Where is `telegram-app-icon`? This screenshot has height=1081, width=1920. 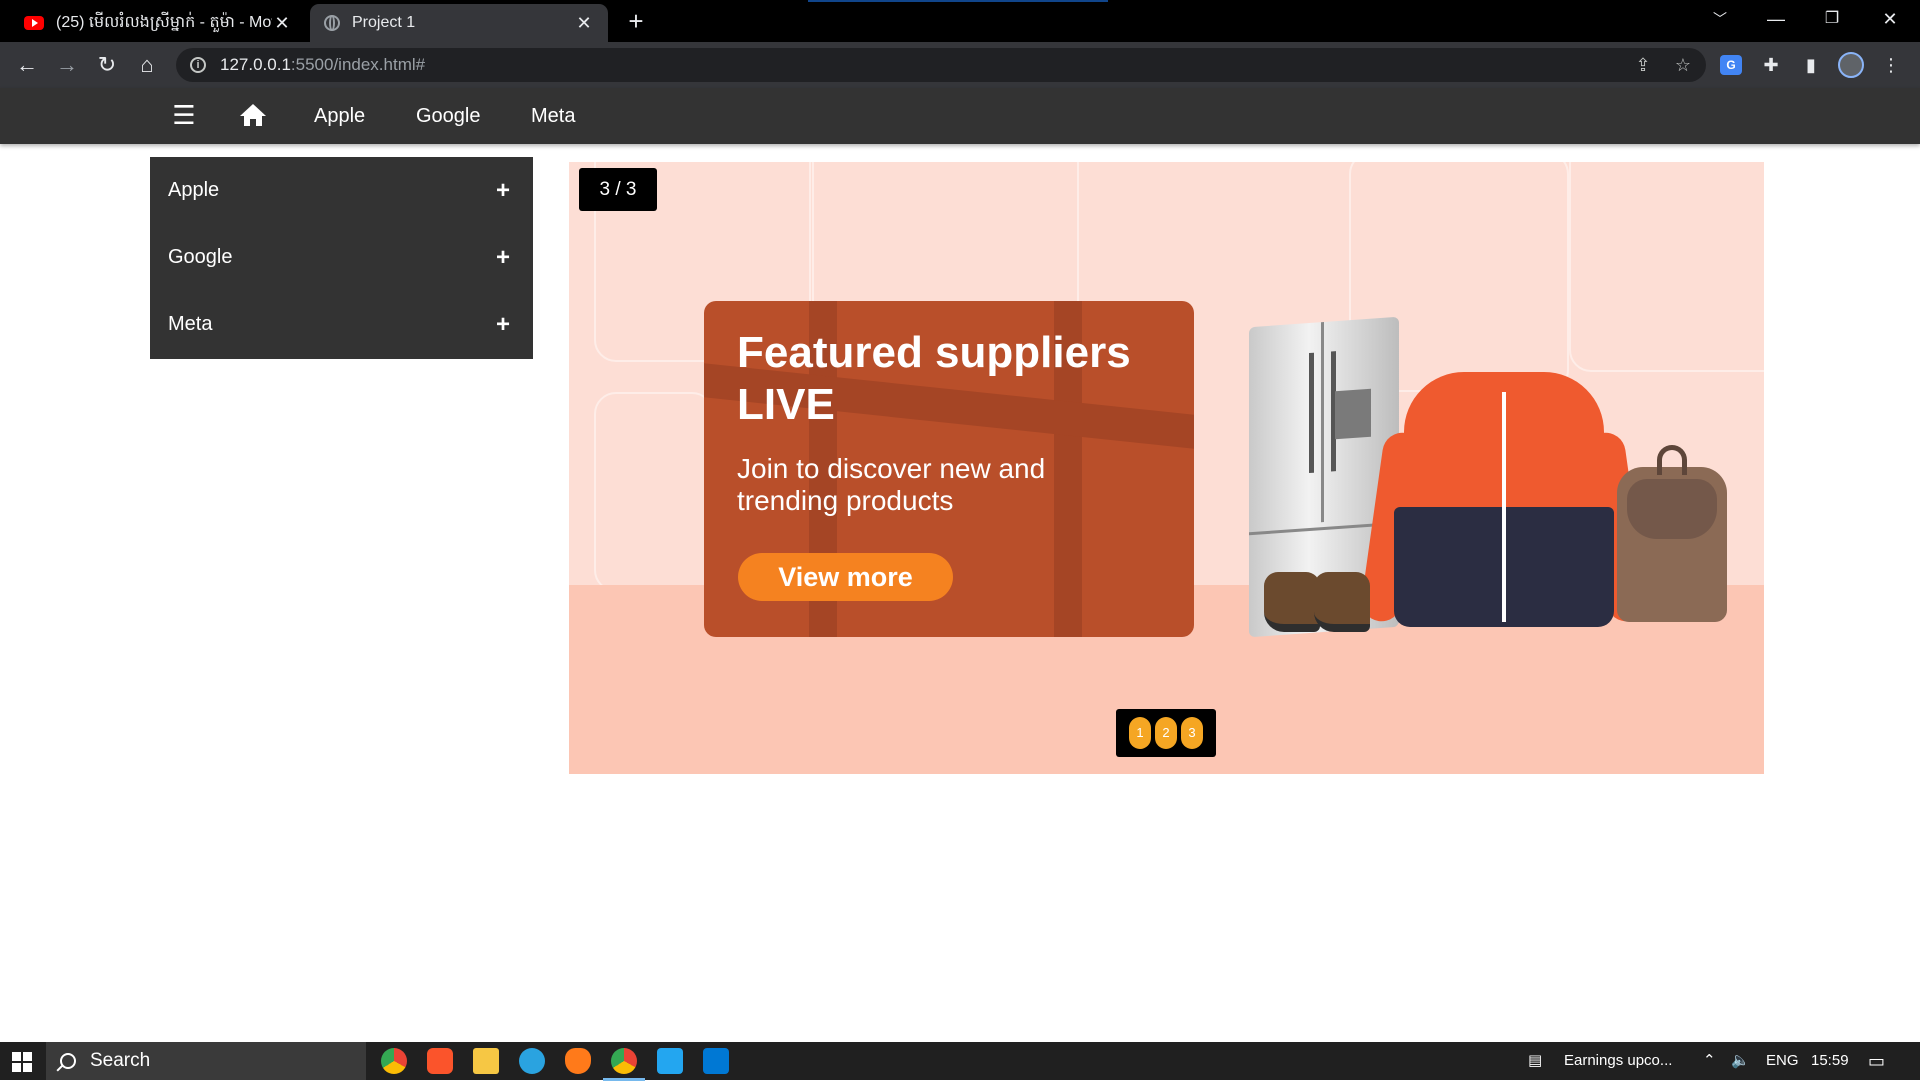 telegram-app-icon is located at coordinates (532, 1061).